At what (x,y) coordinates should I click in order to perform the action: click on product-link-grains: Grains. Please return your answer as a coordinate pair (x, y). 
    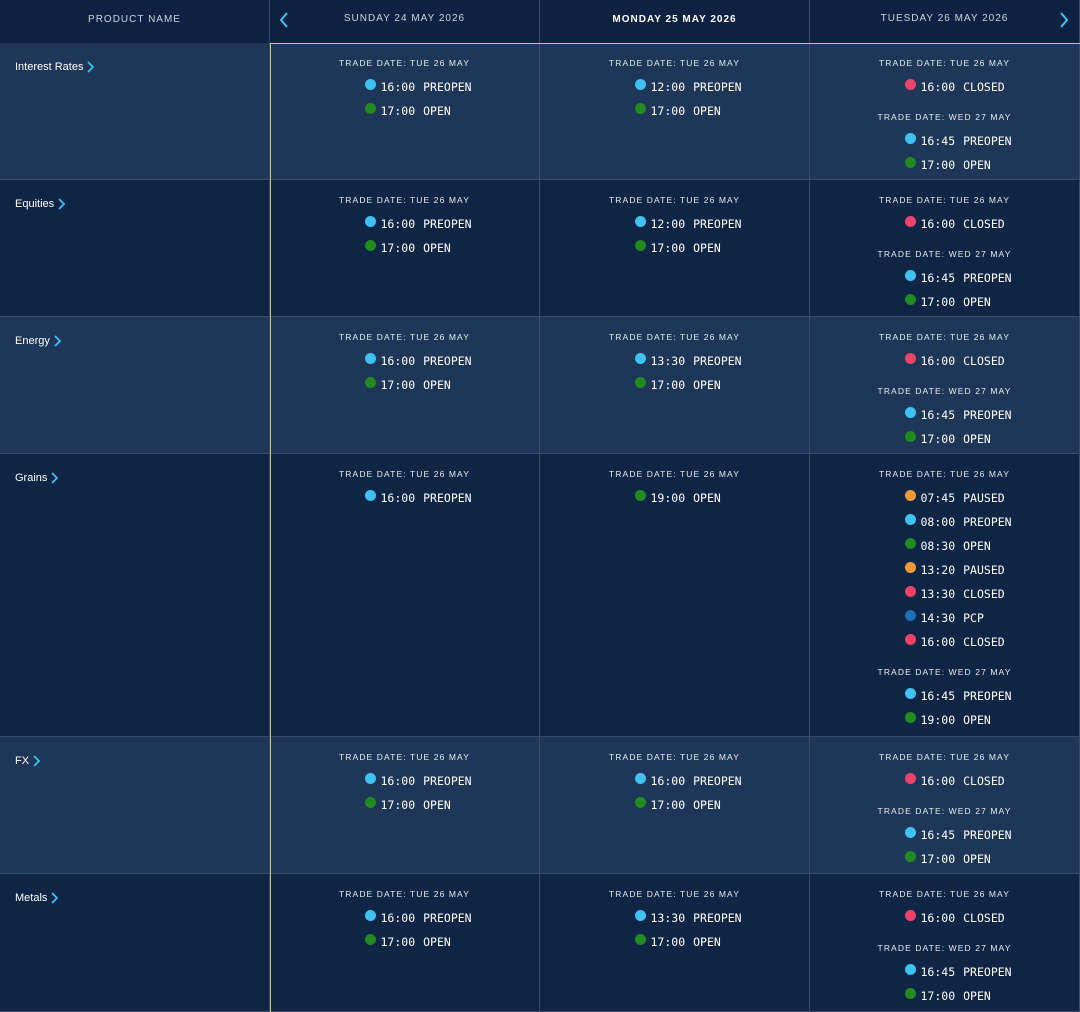
    Looking at the image, I should click on (37, 478).